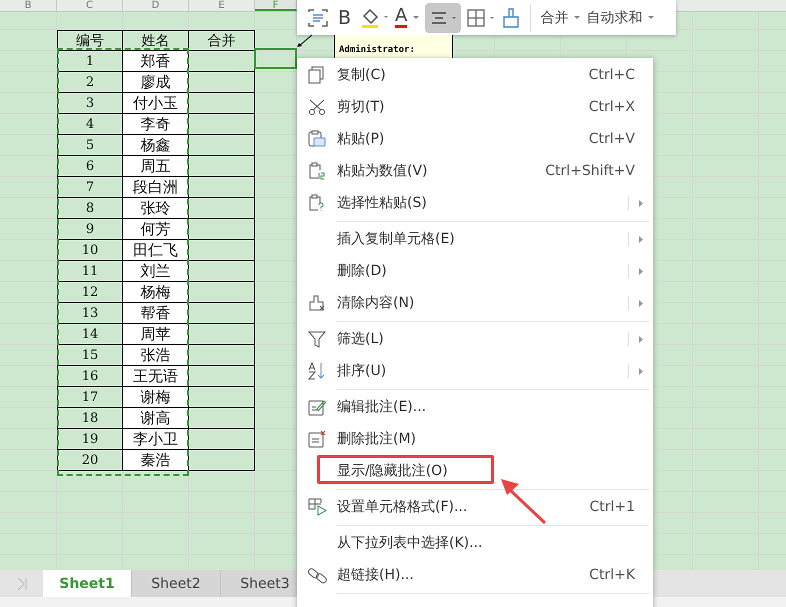 Image resolution: width=786 pixels, height=607 pixels. What do you see at coordinates (317, 371) in the screenshot?
I see `sort-icon` at bounding box center [317, 371].